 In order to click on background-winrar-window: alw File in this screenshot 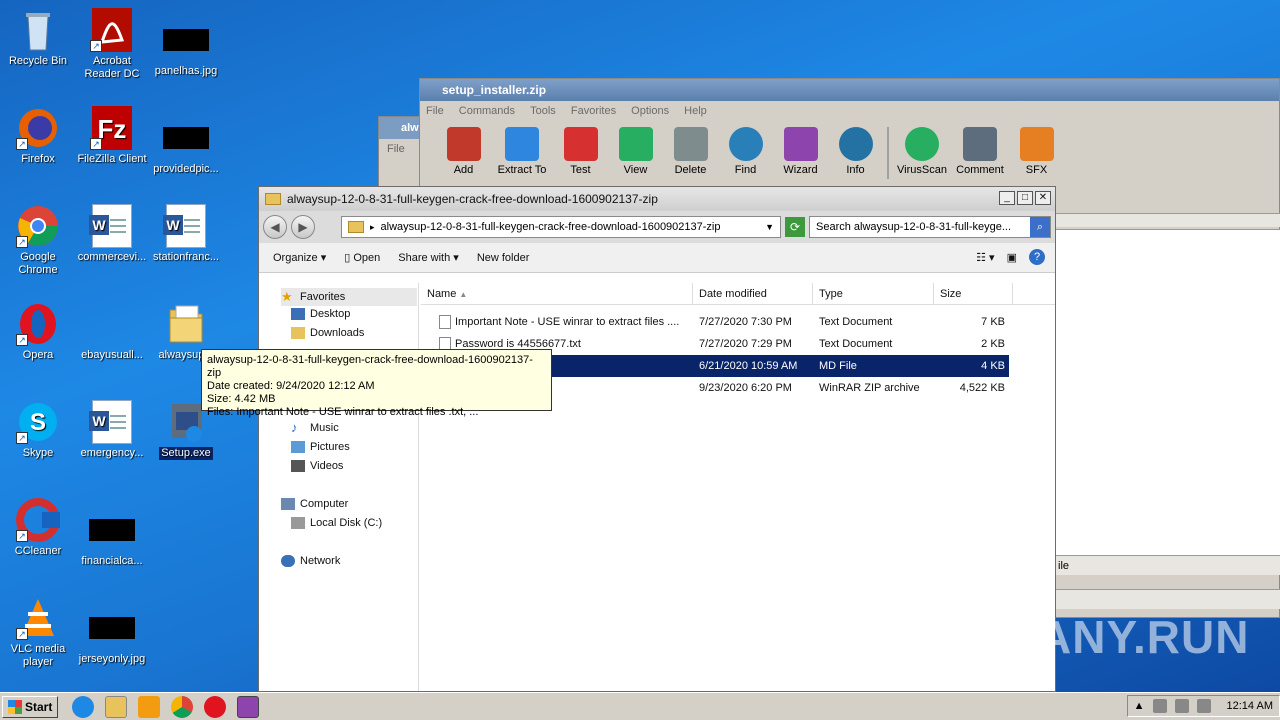, I will do `click(400, 153)`.